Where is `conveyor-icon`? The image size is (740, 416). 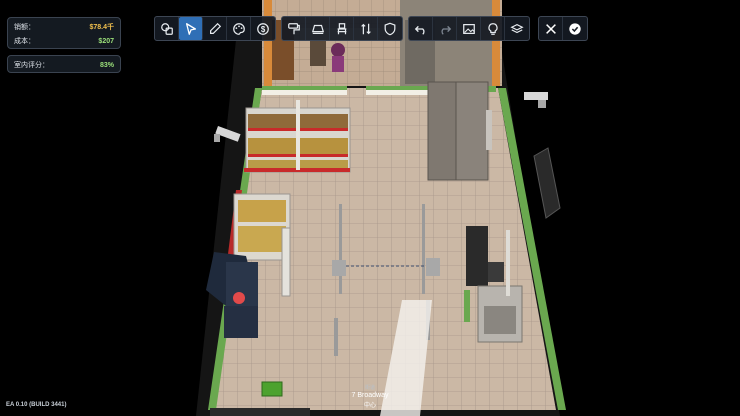
conveyor-icon is located at coordinates (317, 29).